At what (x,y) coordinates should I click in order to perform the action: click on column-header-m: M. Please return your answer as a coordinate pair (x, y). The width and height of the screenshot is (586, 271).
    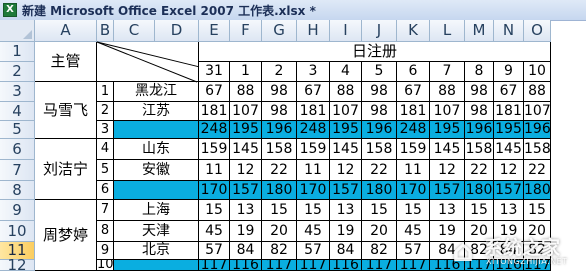
    Looking at the image, I should click on (479, 31).